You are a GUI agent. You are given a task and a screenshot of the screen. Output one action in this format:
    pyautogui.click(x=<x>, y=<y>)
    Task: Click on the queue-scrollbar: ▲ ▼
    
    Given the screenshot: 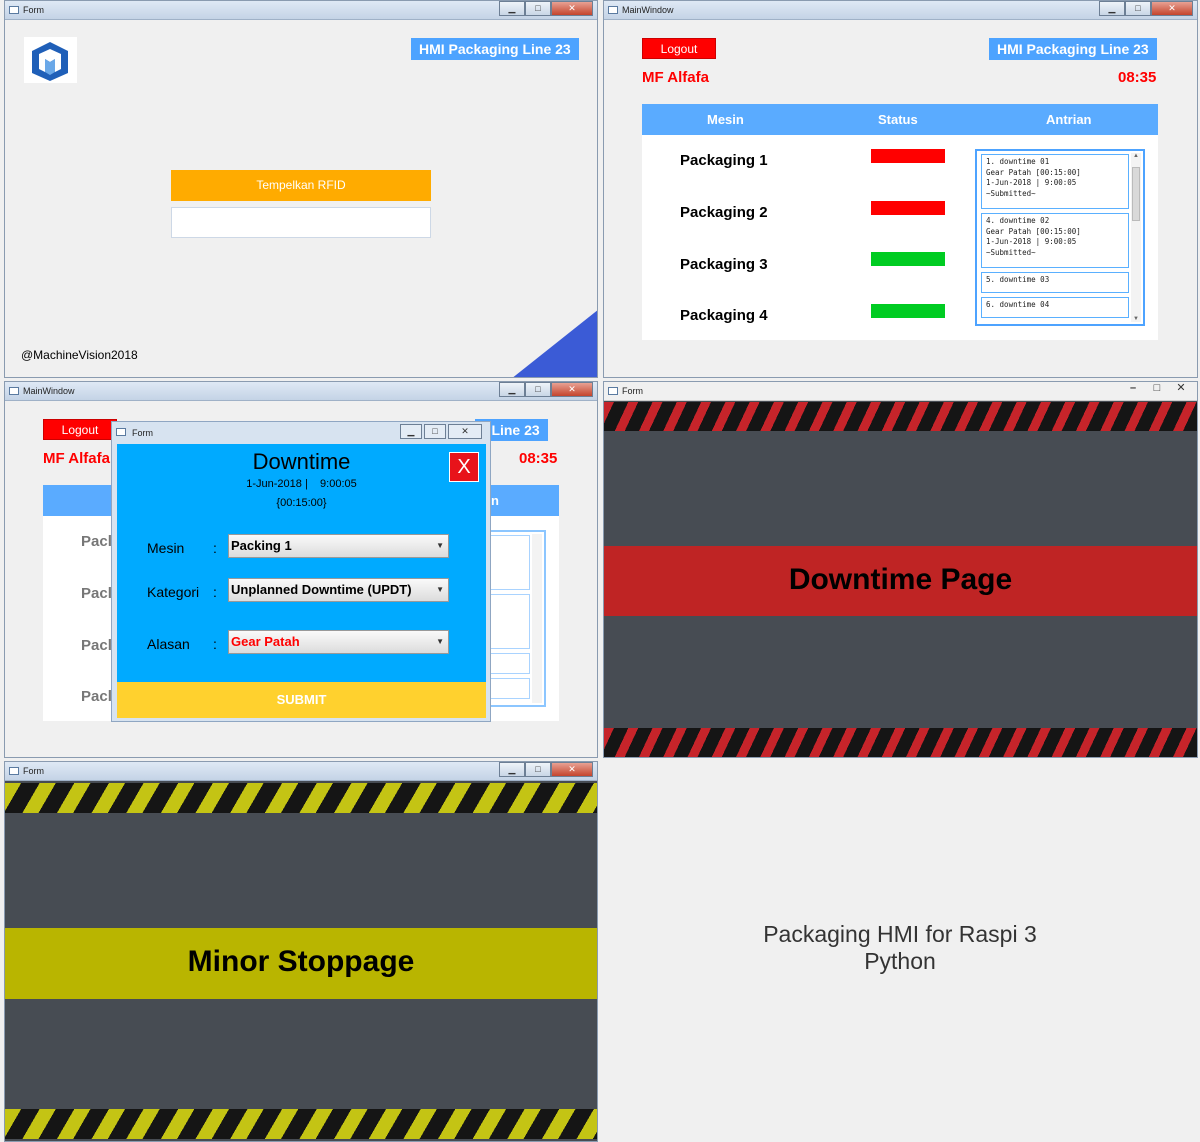 What is the action you would take?
    pyautogui.click(x=1136, y=237)
    